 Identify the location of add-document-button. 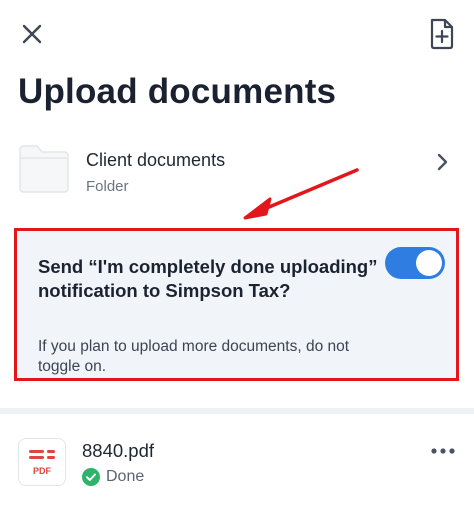
(442, 34).